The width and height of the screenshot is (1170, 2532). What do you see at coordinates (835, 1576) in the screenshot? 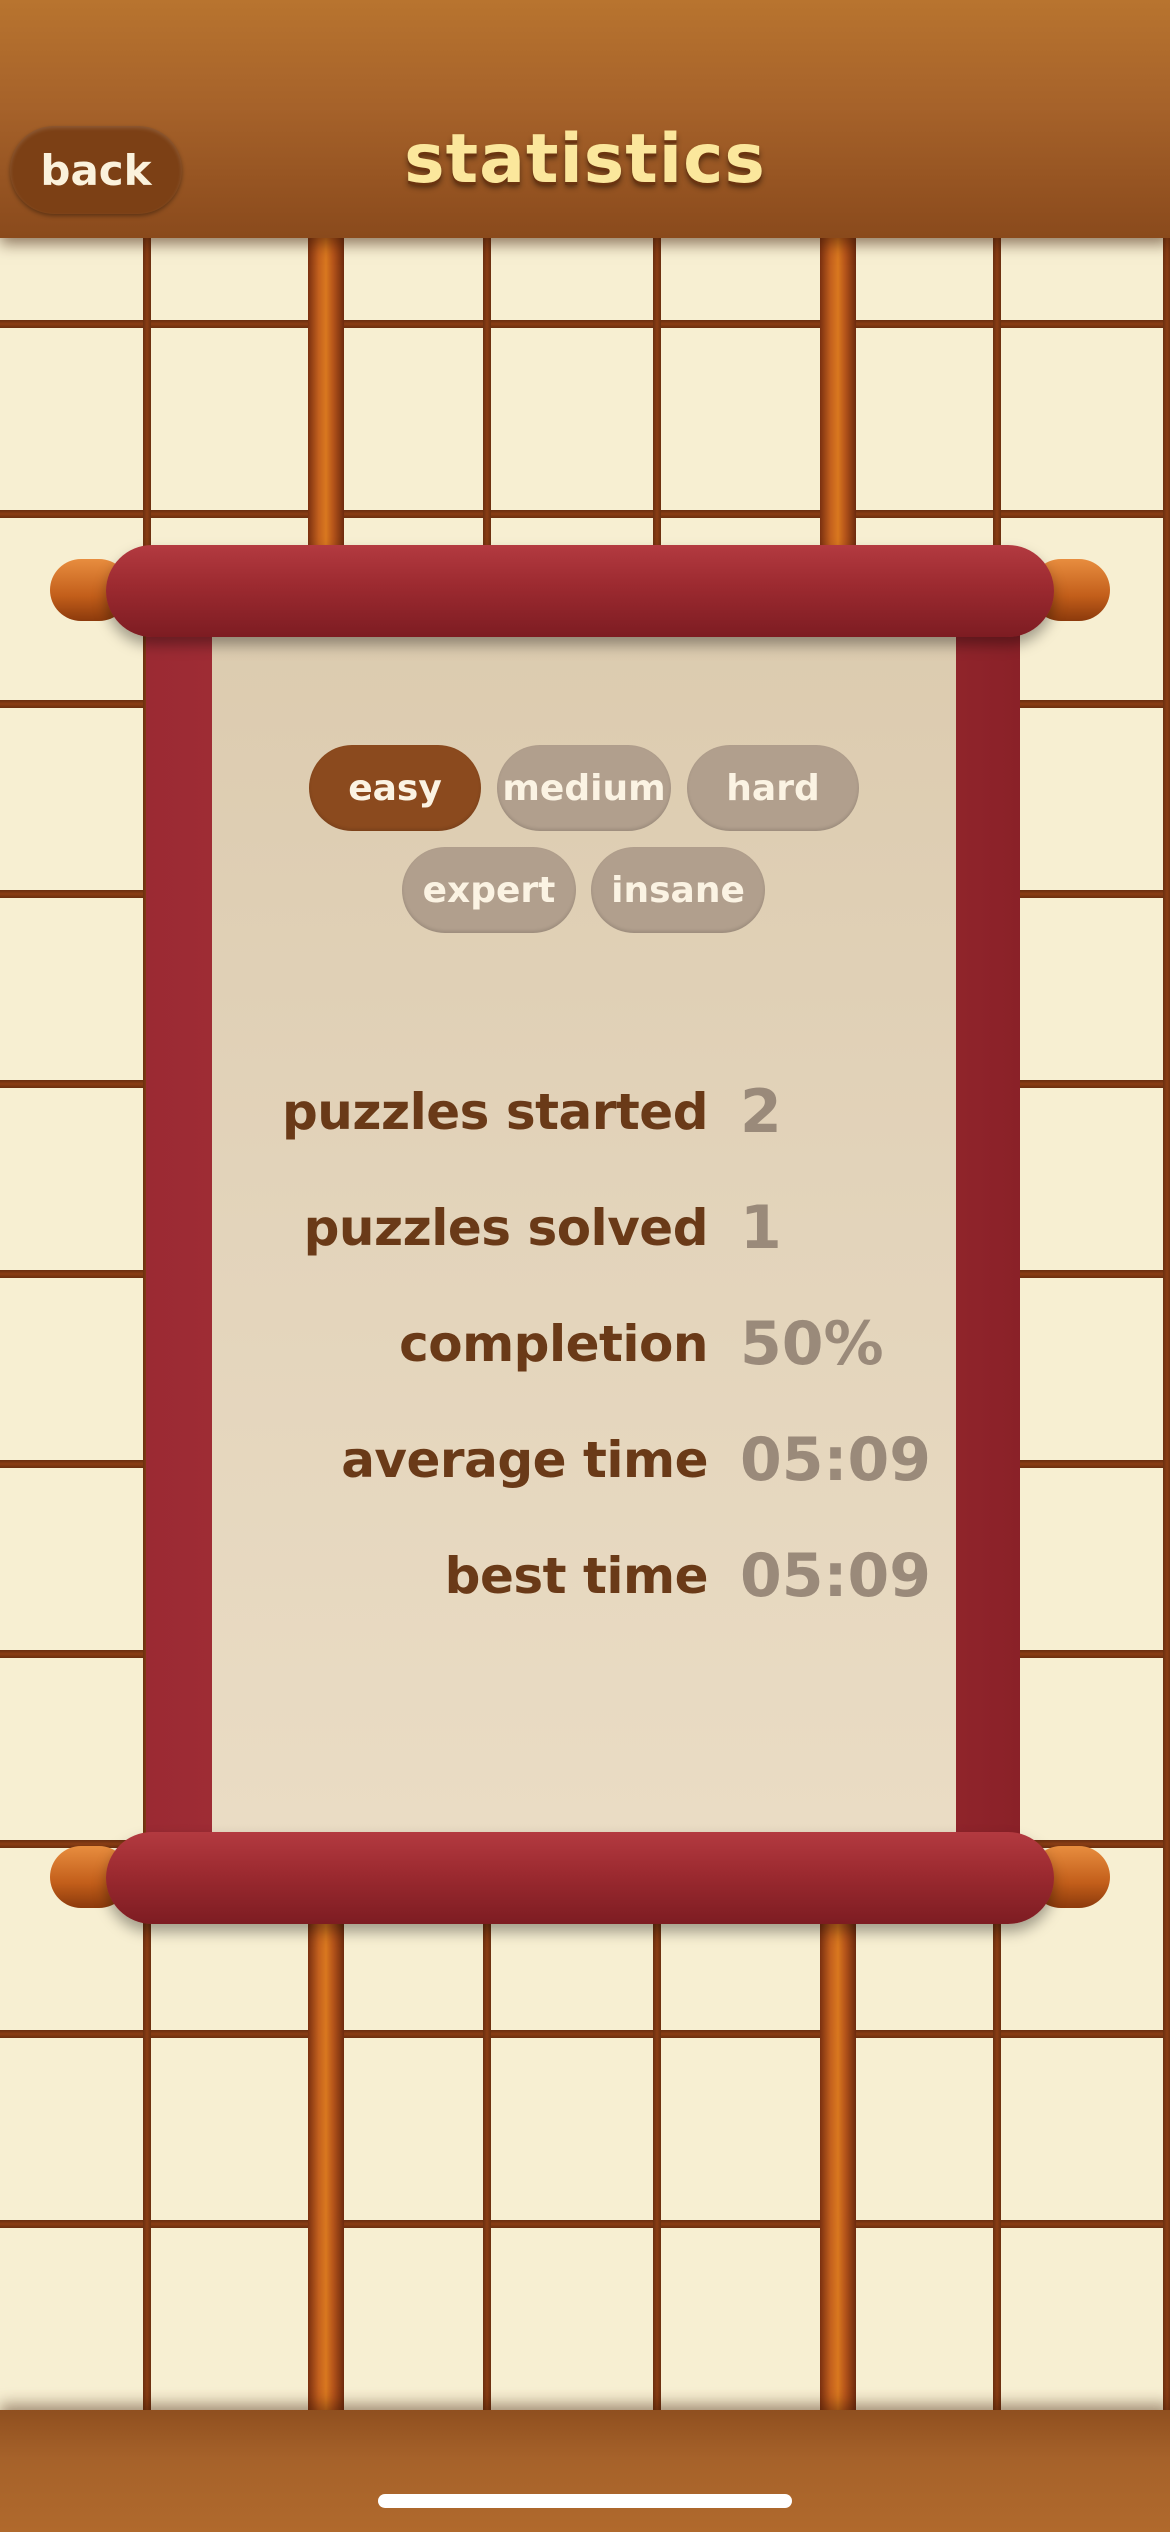
I see `stat-value-best-time: 05:09` at bounding box center [835, 1576].